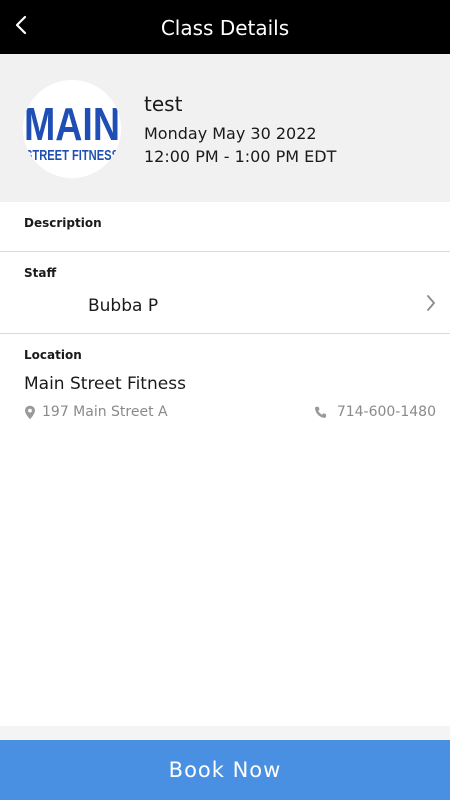 The width and height of the screenshot is (450, 800). What do you see at coordinates (105, 384) in the screenshot?
I see `location-name: Main Street Fitness` at bounding box center [105, 384].